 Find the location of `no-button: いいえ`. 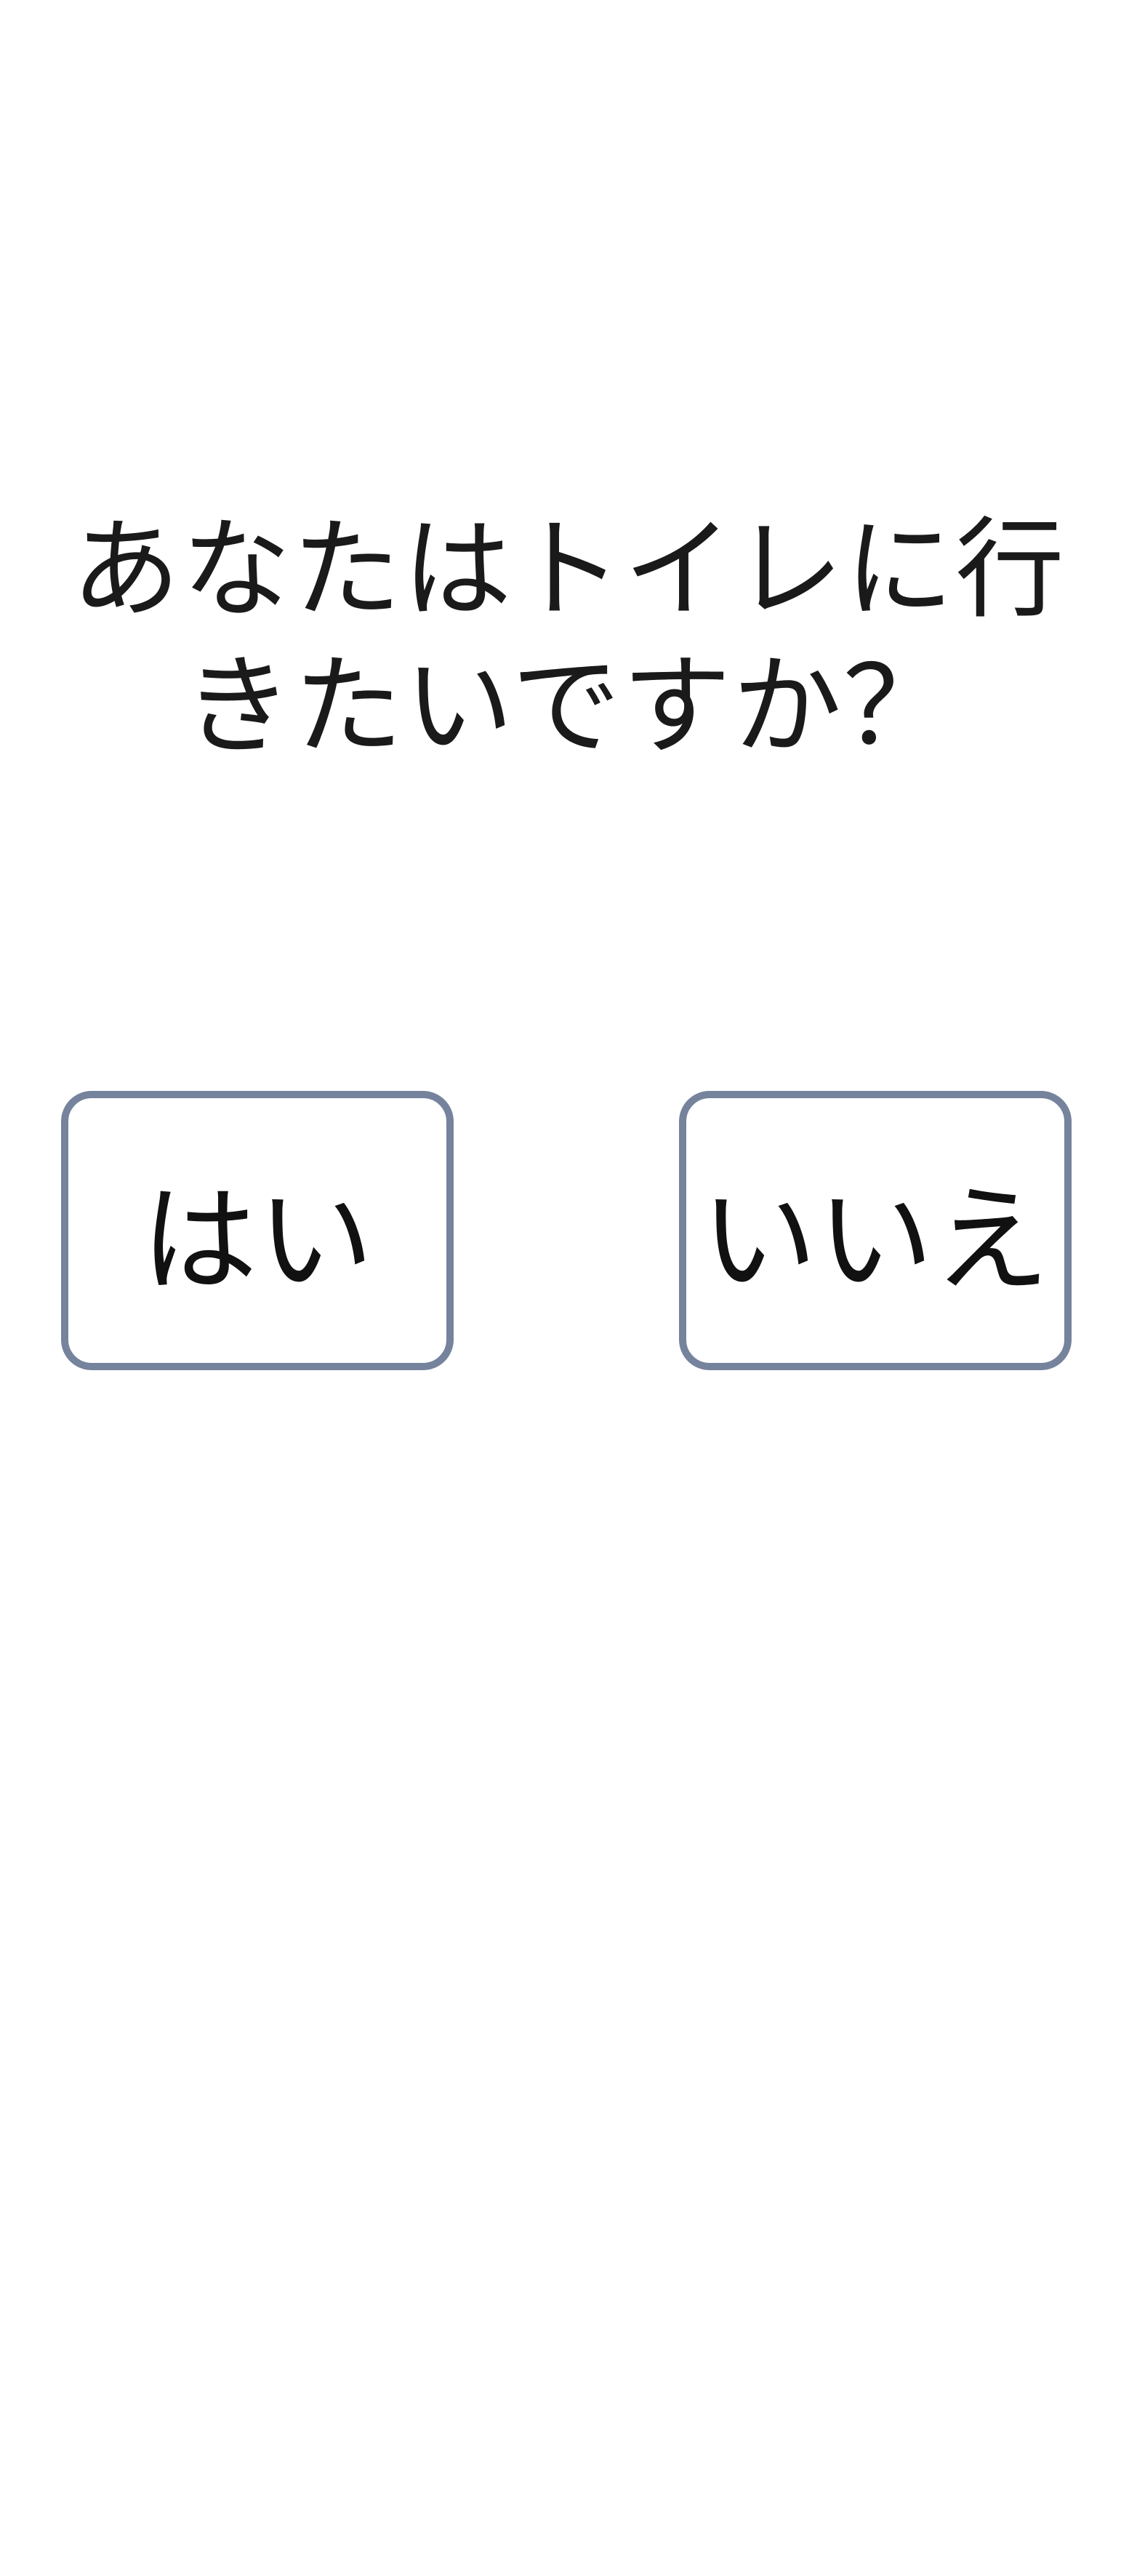

no-button: いいえ is located at coordinates (876, 1230).